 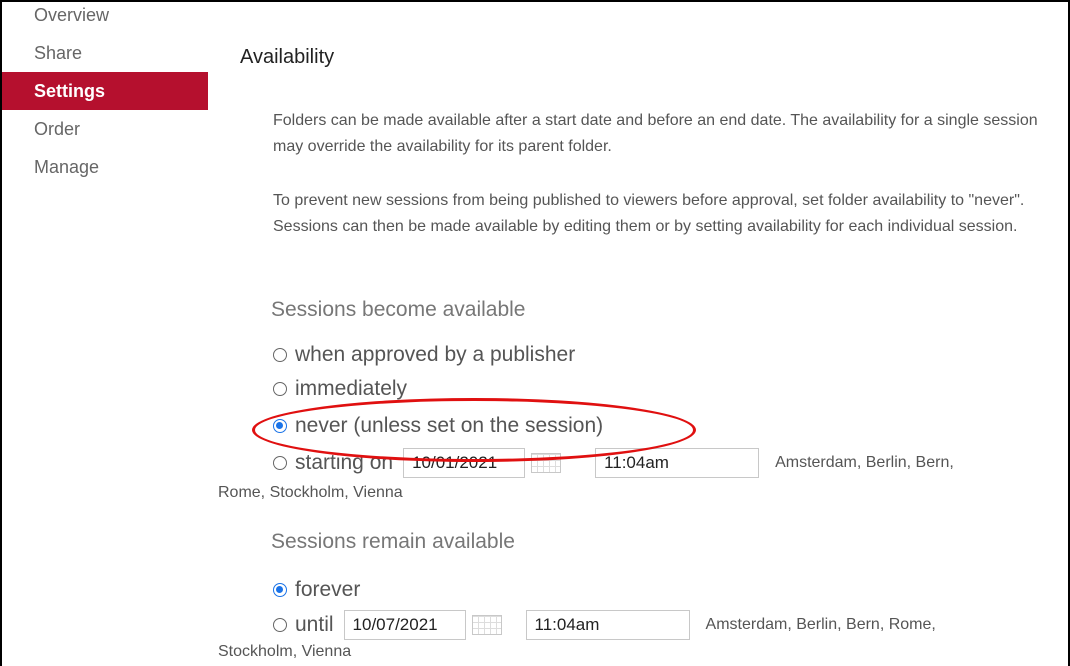 I want to click on start-time-input, so click(x=677, y=463).